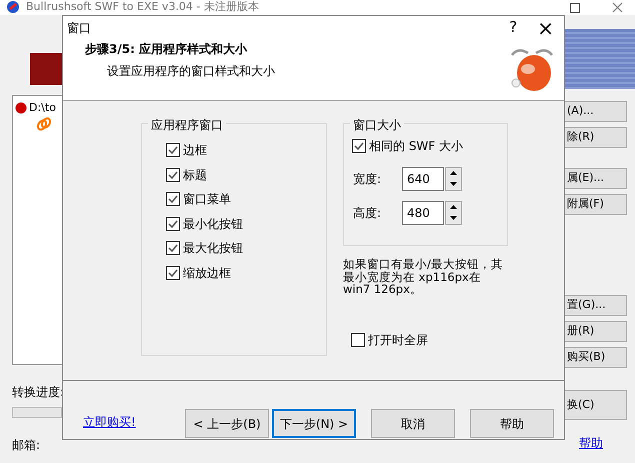 This screenshot has height=463, width=635. I want to click on circle-icon, so click(21, 108).